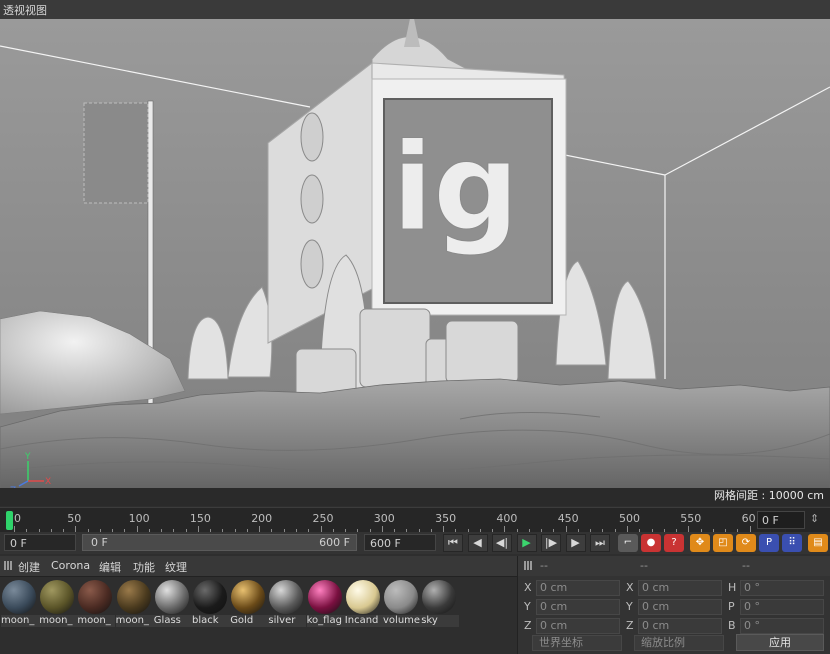 This screenshot has height=654, width=830. I want to click on coord-axis-label: Y, so click(527, 606).